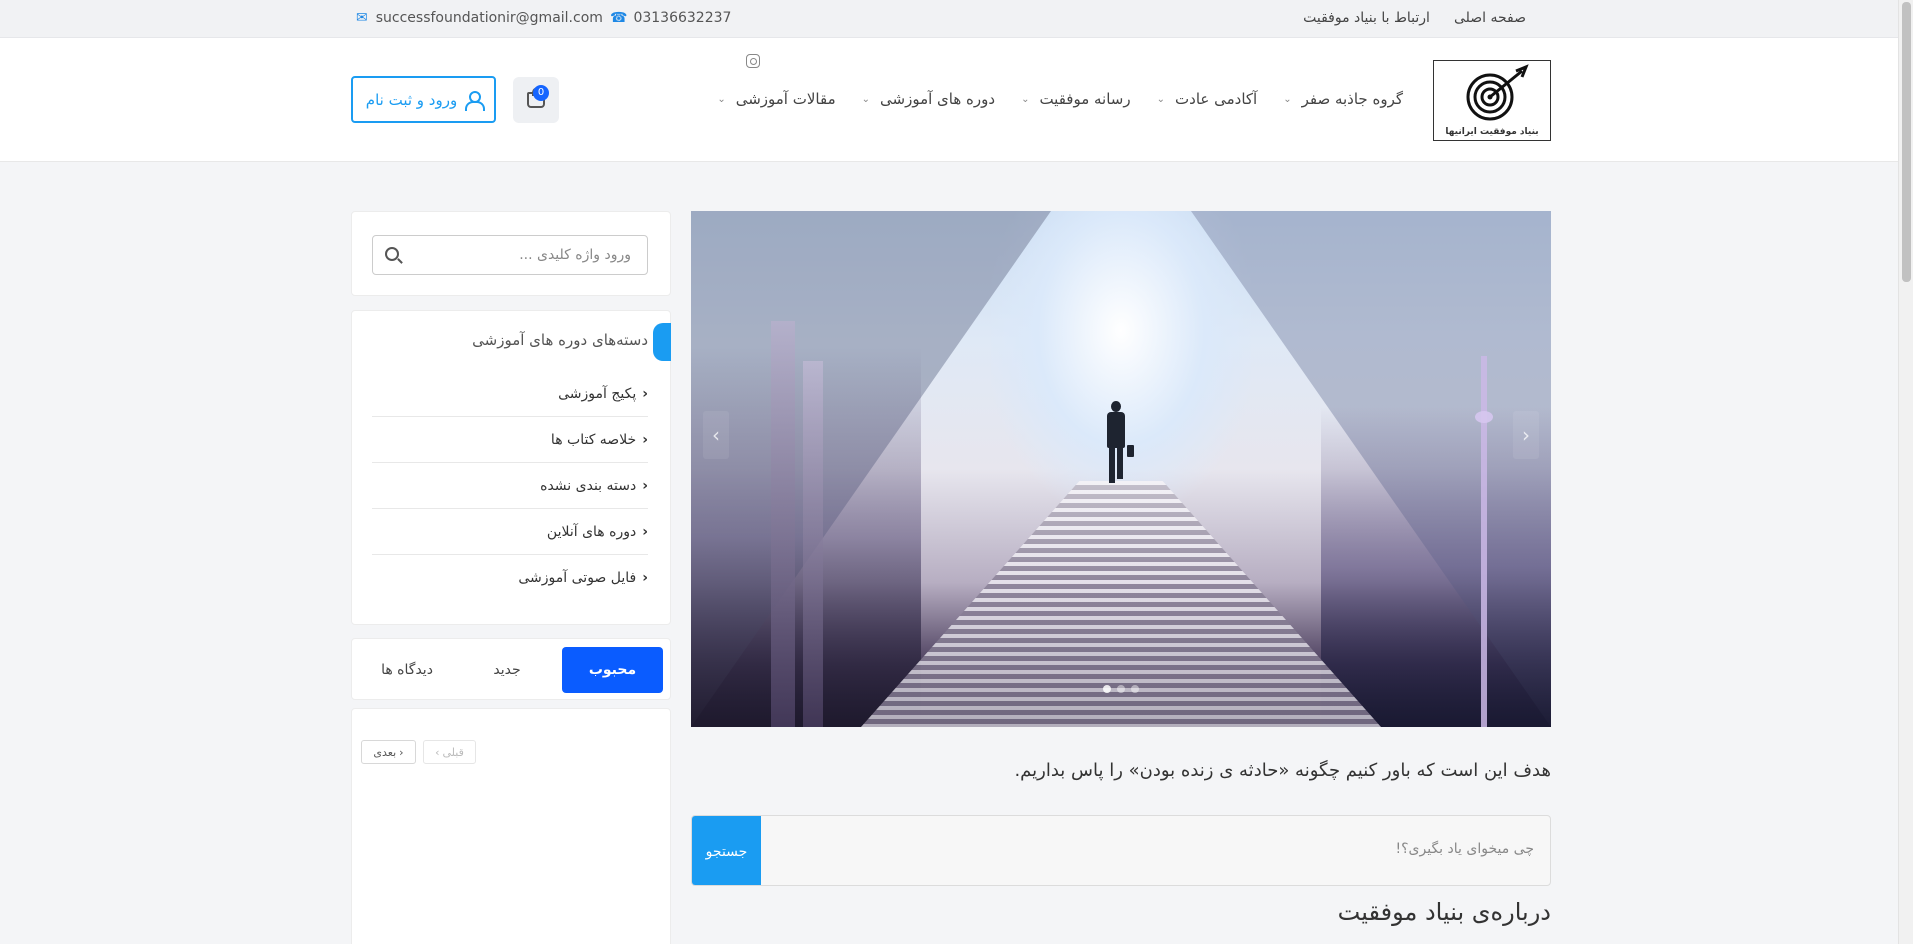  Describe the element at coordinates (507, 670) in the screenshot. I see `tab-new: جدید` at that location.